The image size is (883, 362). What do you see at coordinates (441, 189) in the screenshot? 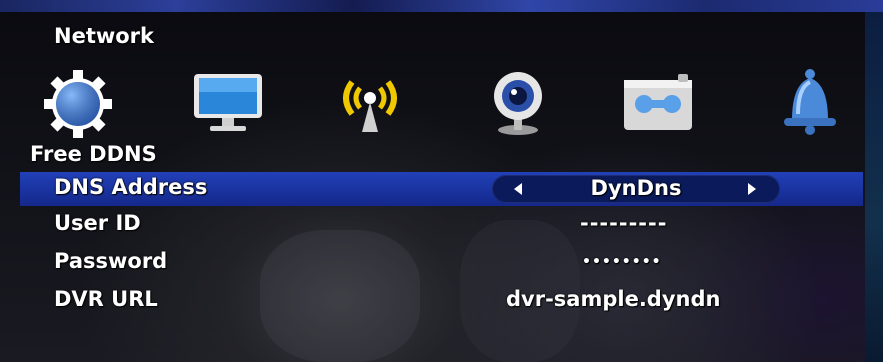
I see `dns-address-row: DNS Address DynDns` at bounding box center [441, 189].